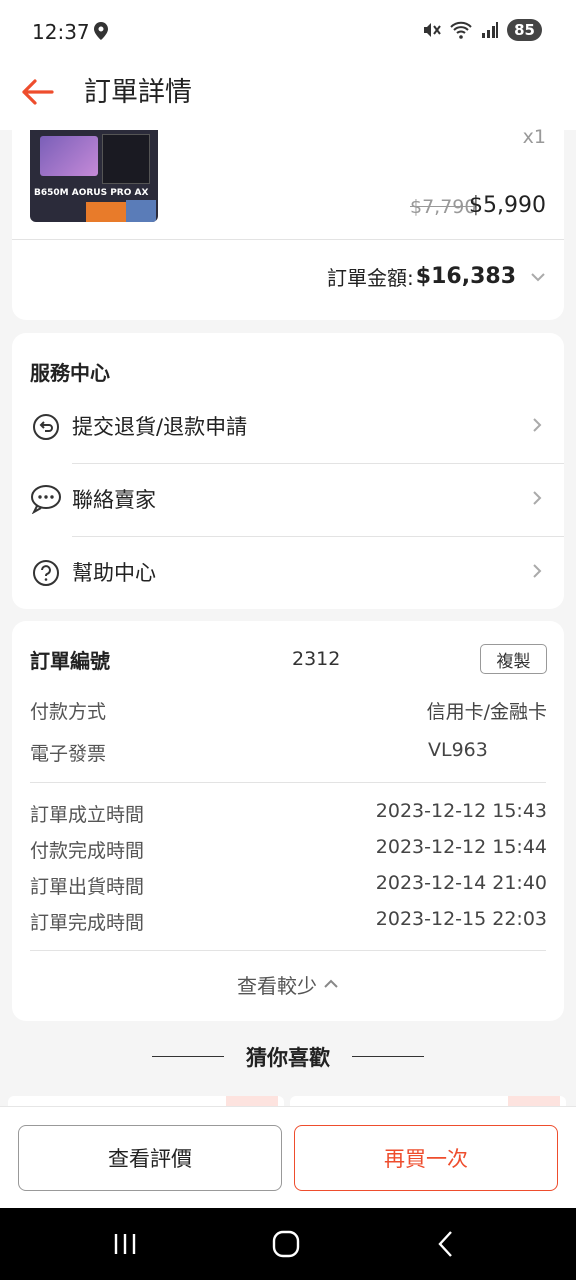 This screenshot has height=1280, width=576. Describe the element at coordinates (388, 1056) in the screenshot. I see `recommend-divider-right` at that location.